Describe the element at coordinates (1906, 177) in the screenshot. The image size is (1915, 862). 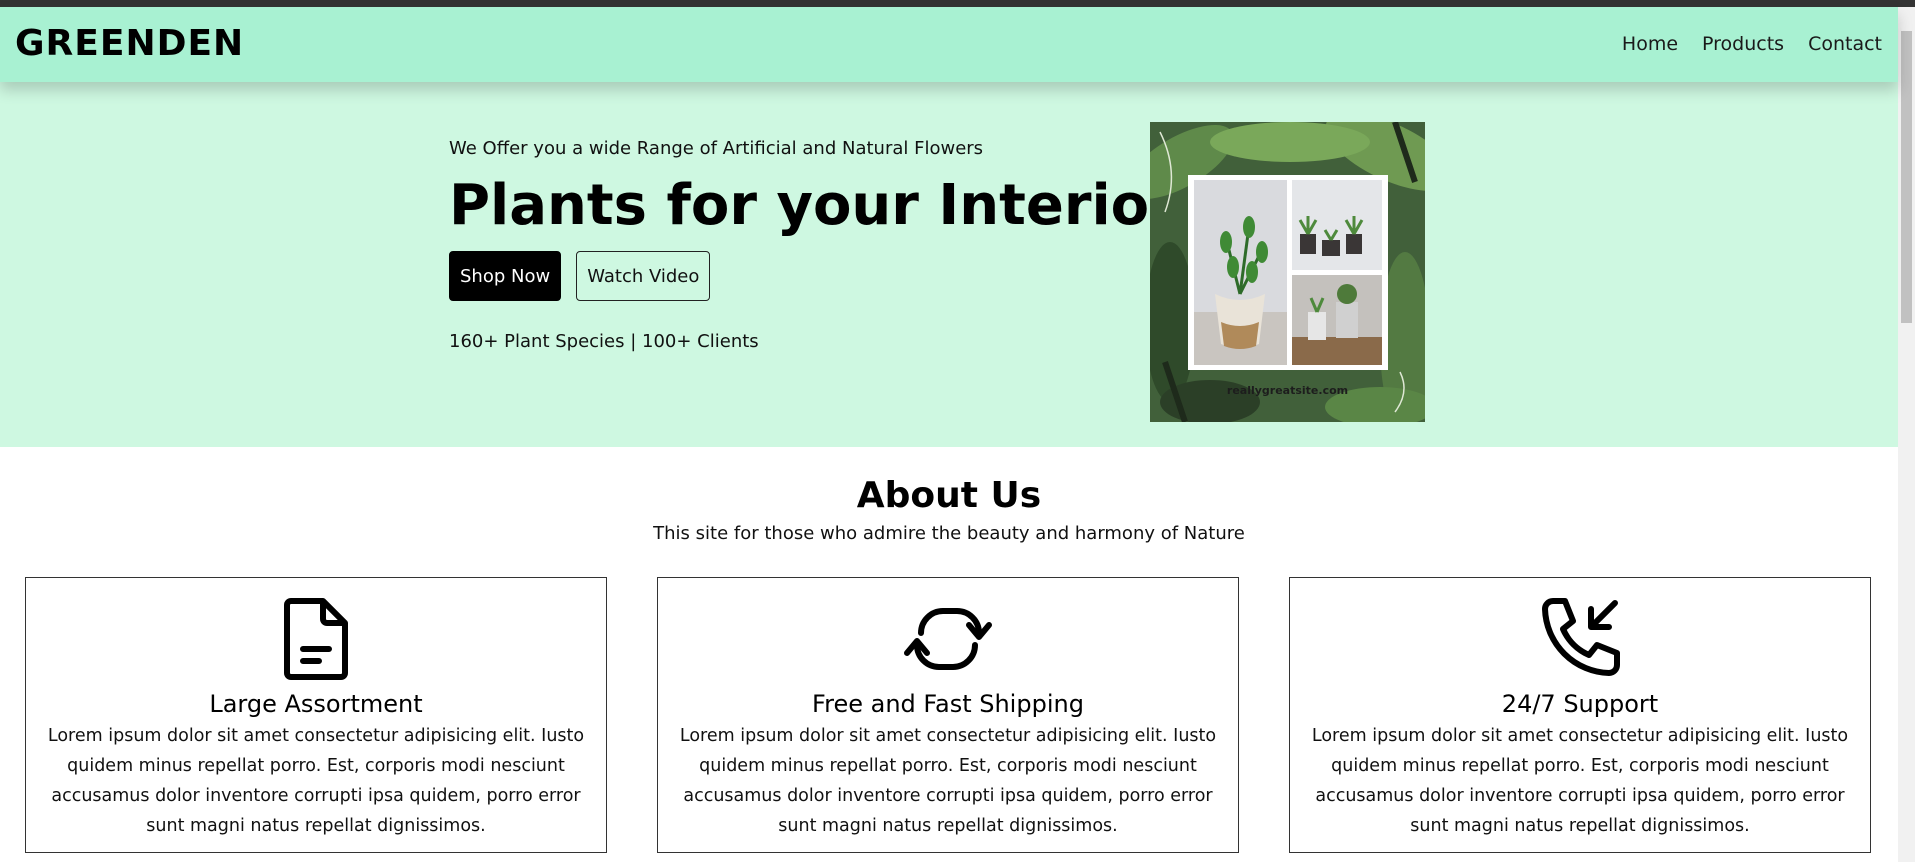
I see `scrollbar-thumb` at that location.